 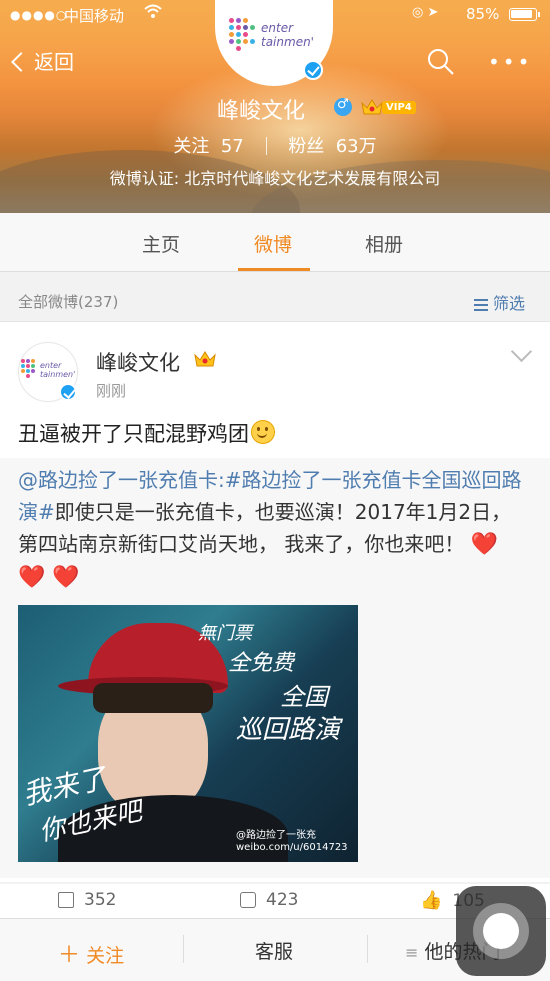 I want to click on location-icon: ◎ ➤, so click(x=425, y=12).